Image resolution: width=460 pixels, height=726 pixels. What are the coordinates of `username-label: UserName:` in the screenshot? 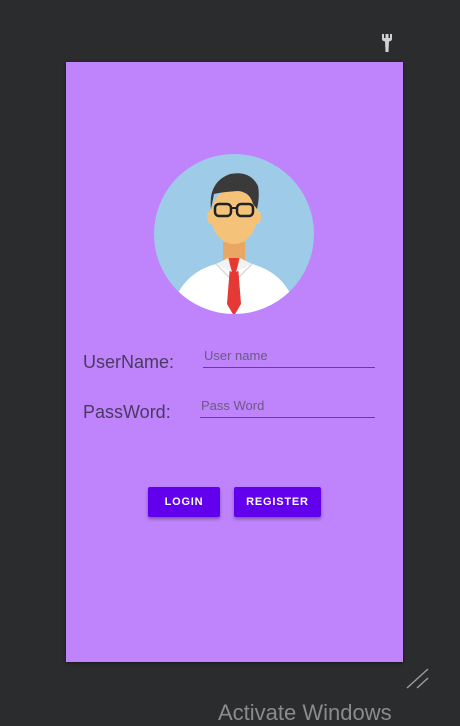 It's located at (129, 362).